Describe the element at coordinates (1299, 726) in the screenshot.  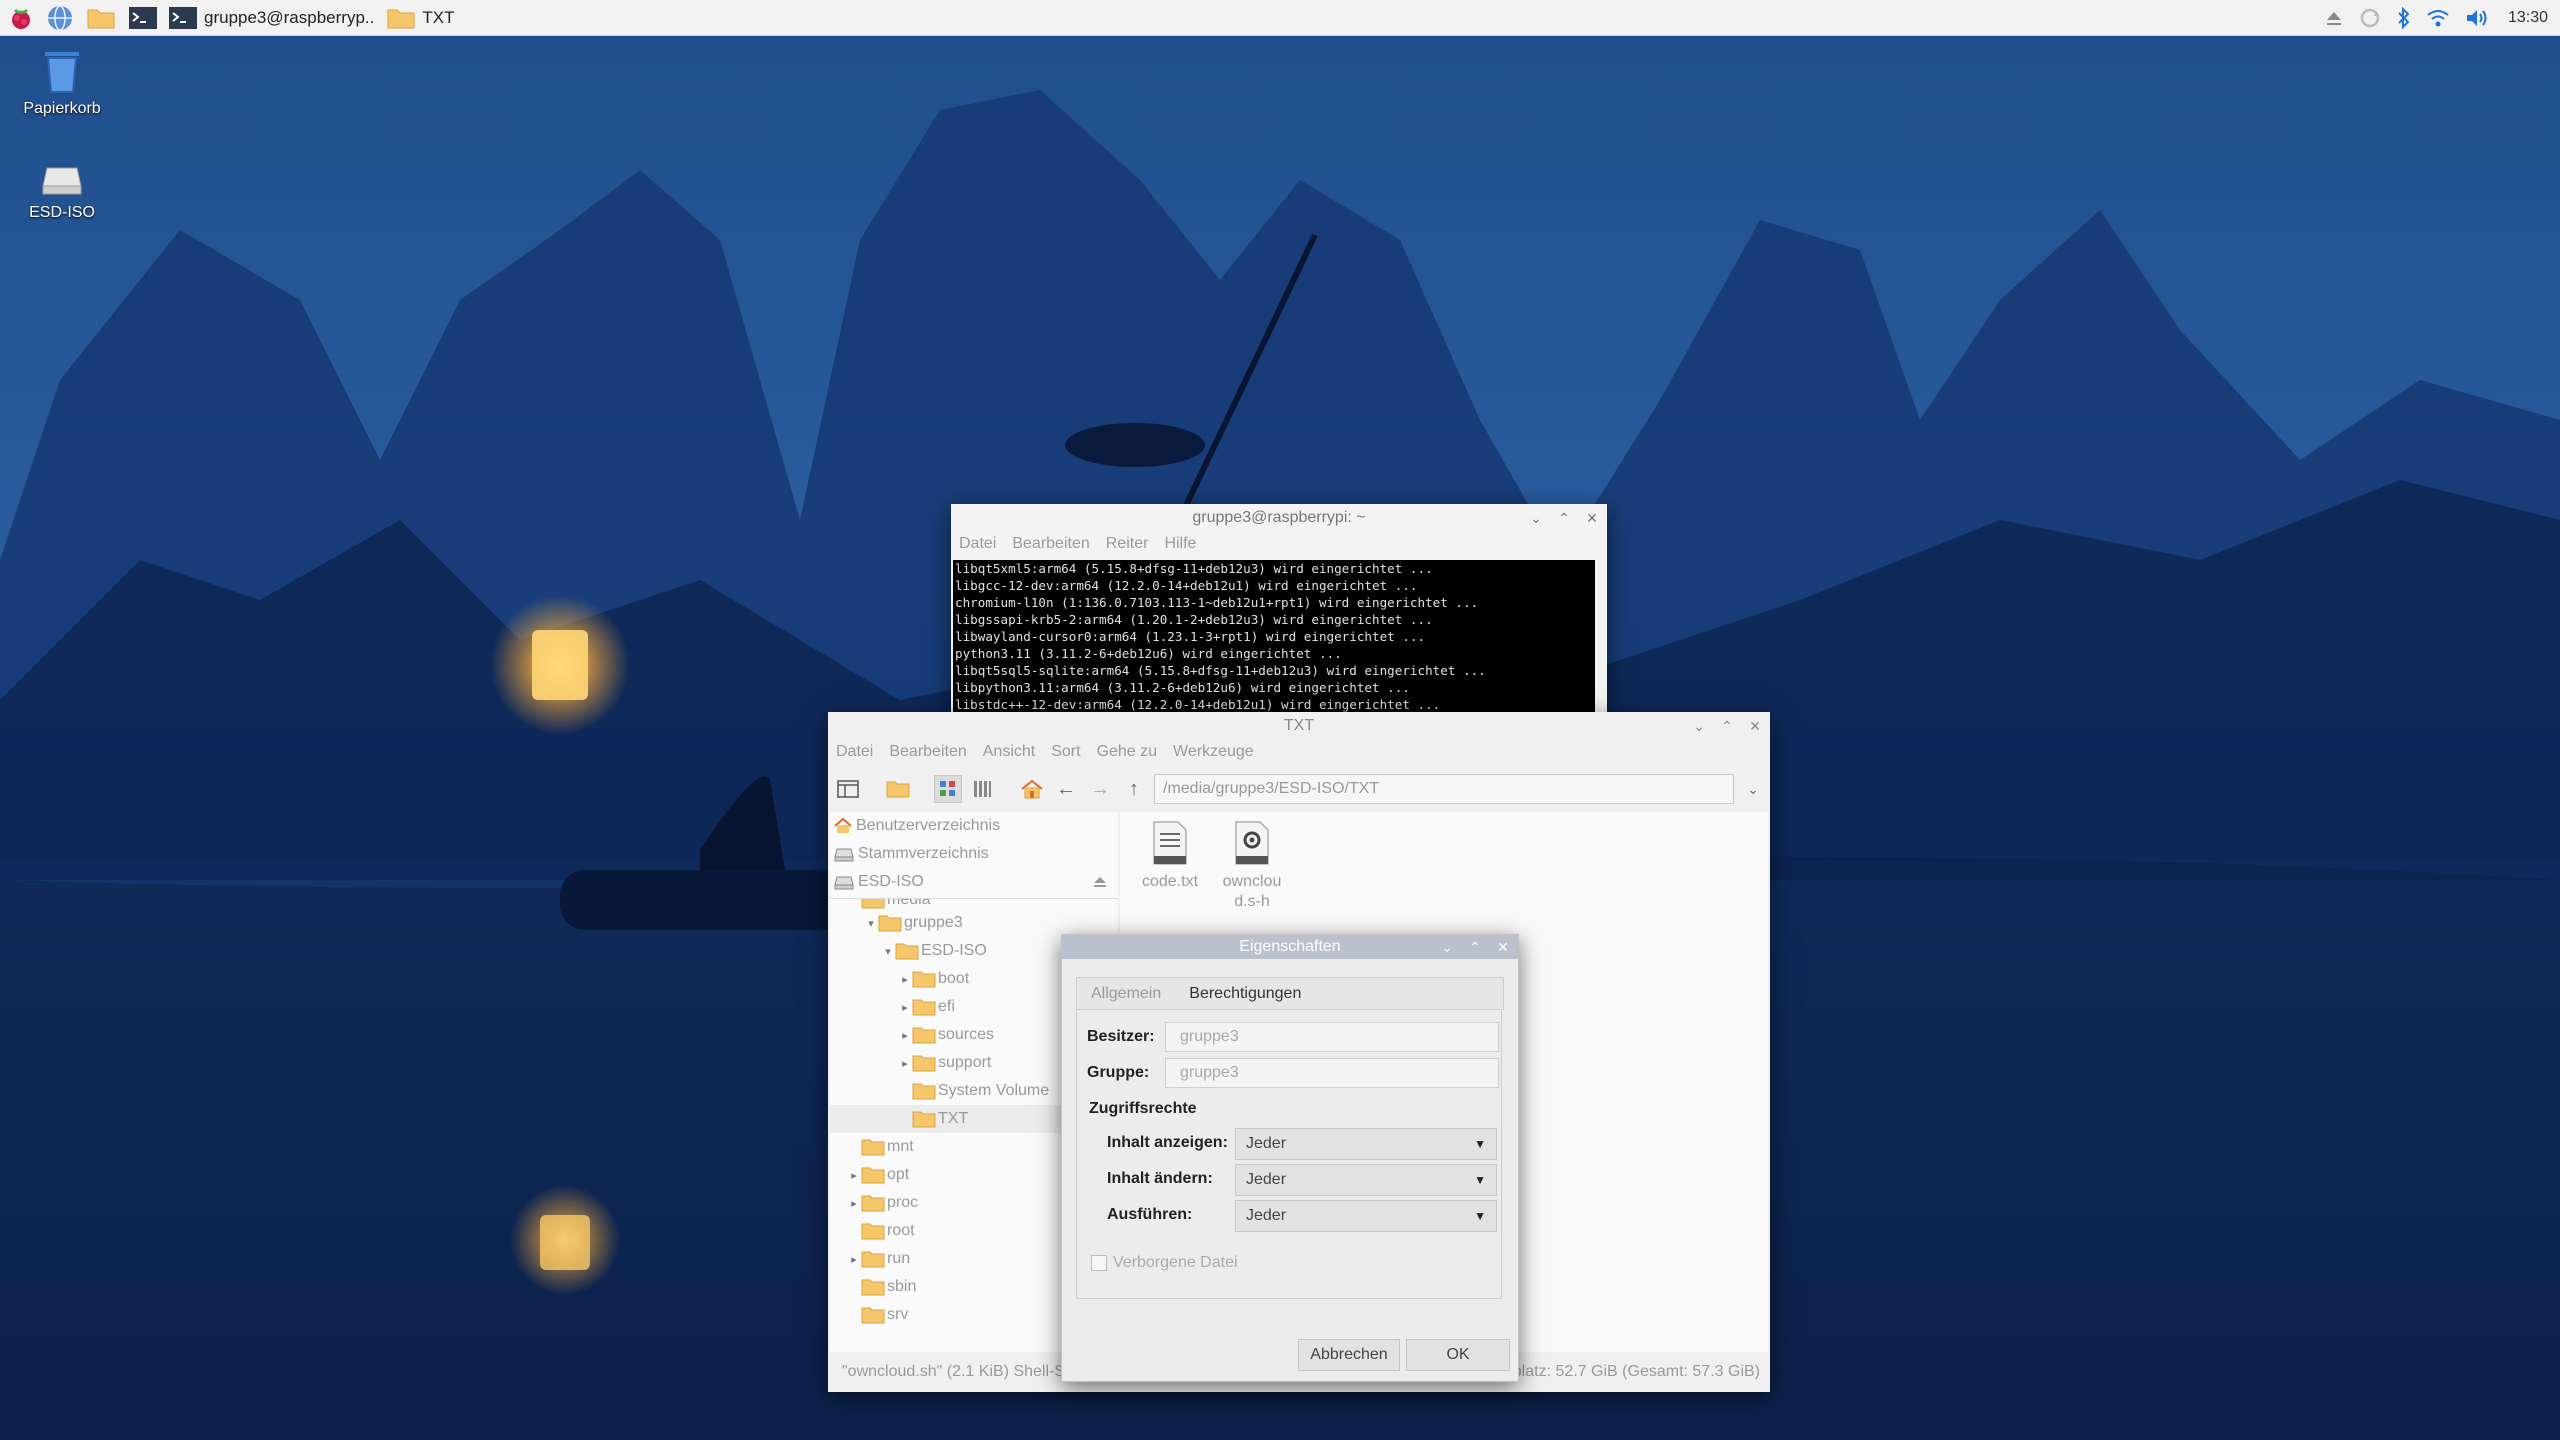
I see `file-manager-titlebar: TXT ⌄ ⌃ ✕` at that location.